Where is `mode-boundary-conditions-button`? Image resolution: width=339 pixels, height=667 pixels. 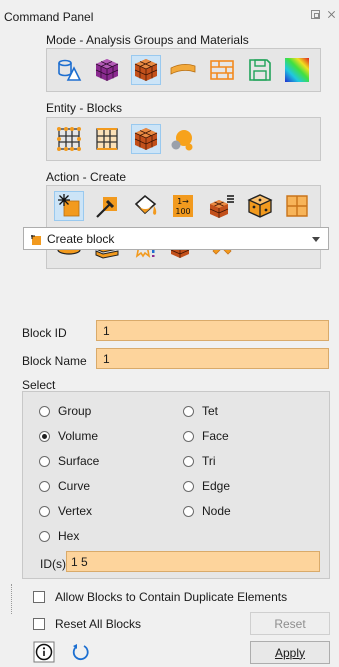
mode-boundary-conditions-button is located at coordinates (183, 70).